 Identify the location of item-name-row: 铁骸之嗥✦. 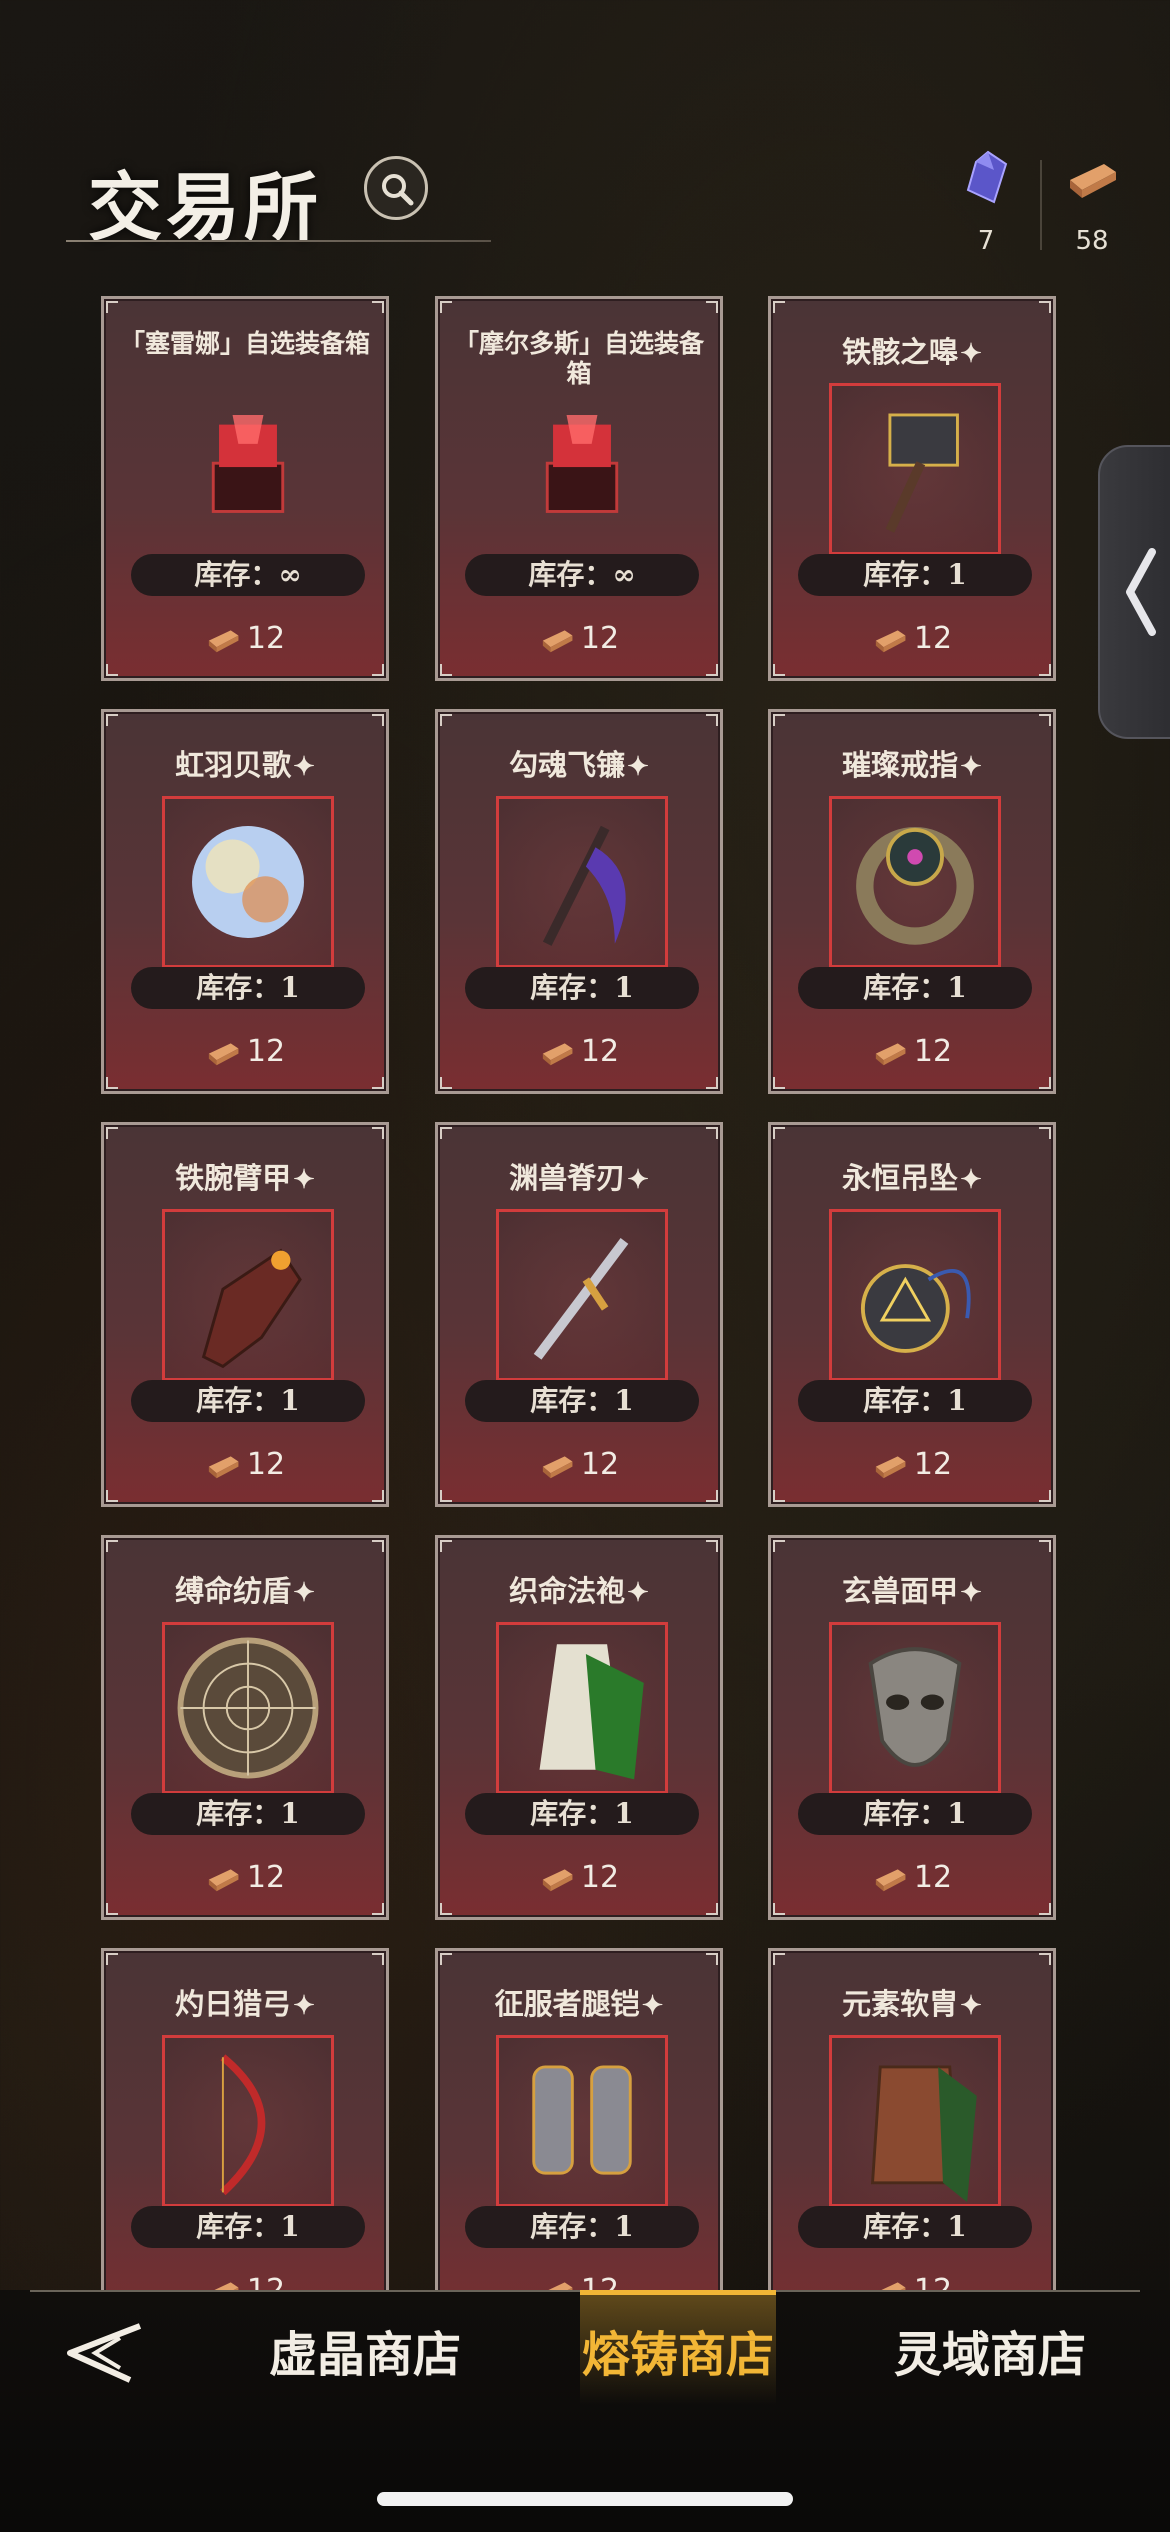
(912, 353).